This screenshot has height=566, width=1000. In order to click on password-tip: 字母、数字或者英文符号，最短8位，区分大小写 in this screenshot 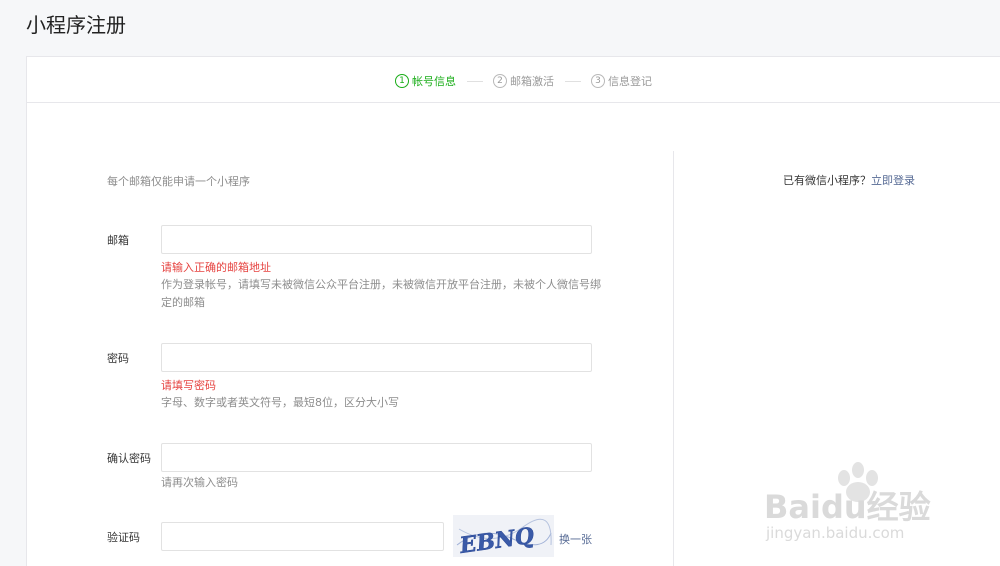, I will do `click(280, 402)`.